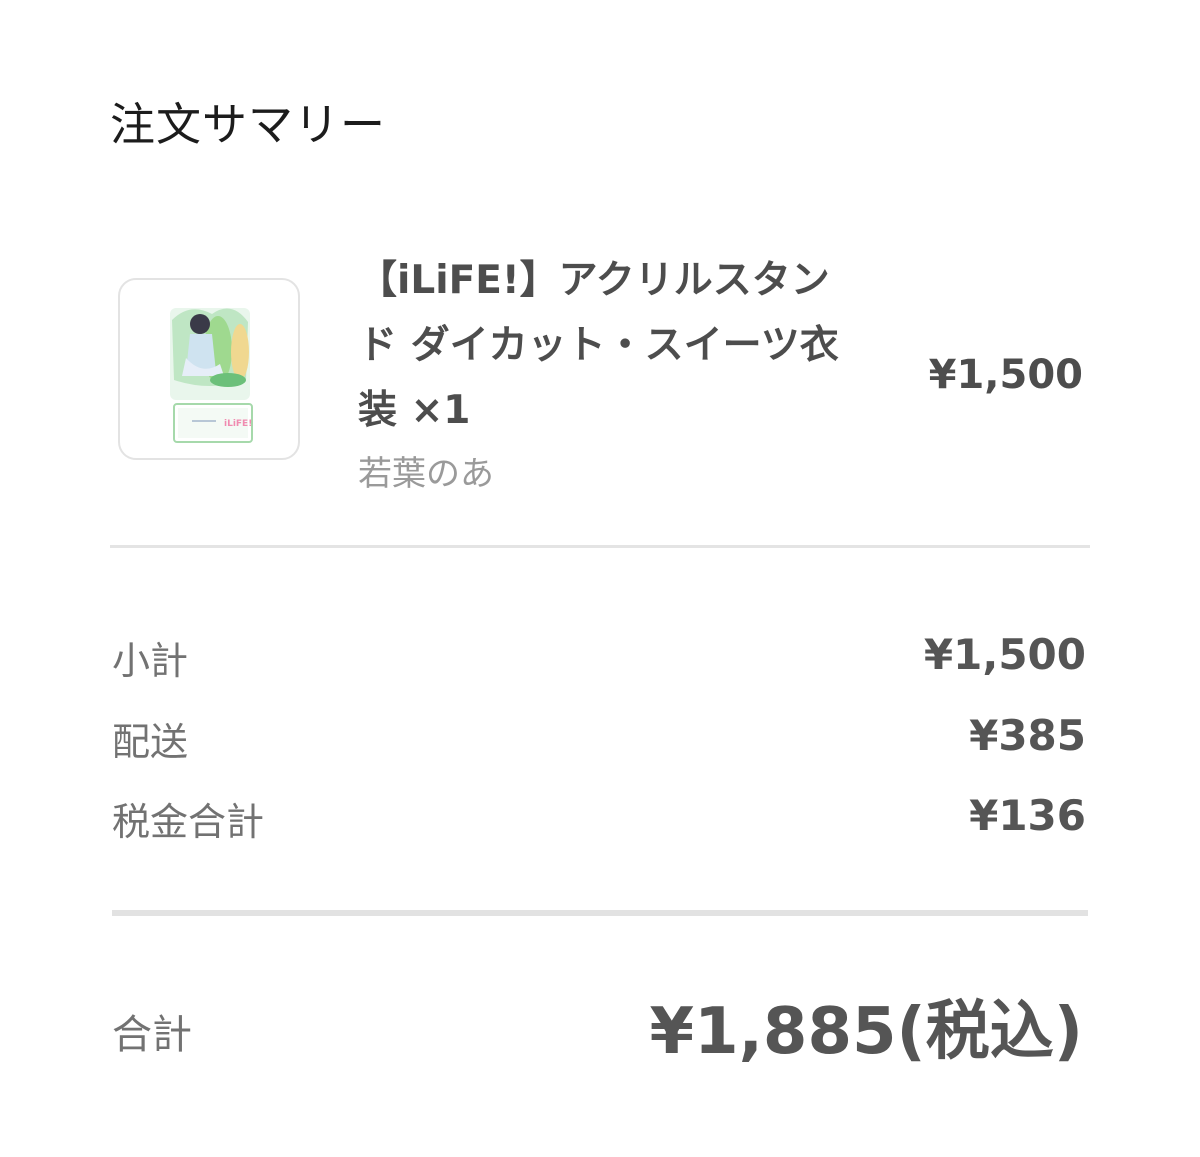 Image resolution: width=1200 pixels, height=1157 pixels. What do you see at coordinates (426, 474) in the screenshot?
I see `product-vendor: 若葉のあ` at bounding box center [426, 474].